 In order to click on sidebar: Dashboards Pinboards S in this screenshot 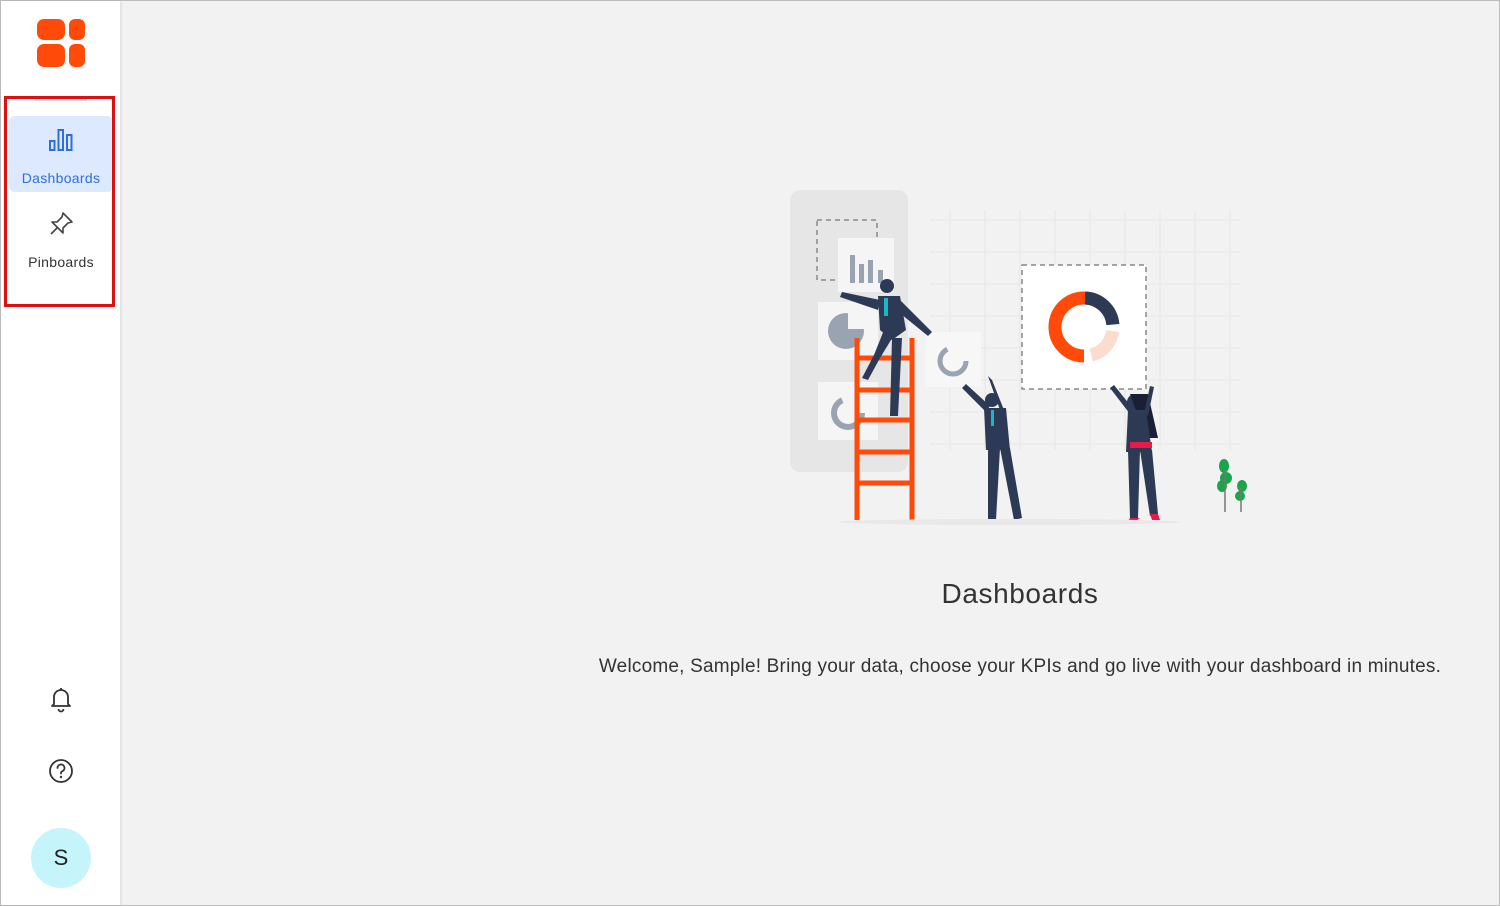, I will do `click(60, 453)`.